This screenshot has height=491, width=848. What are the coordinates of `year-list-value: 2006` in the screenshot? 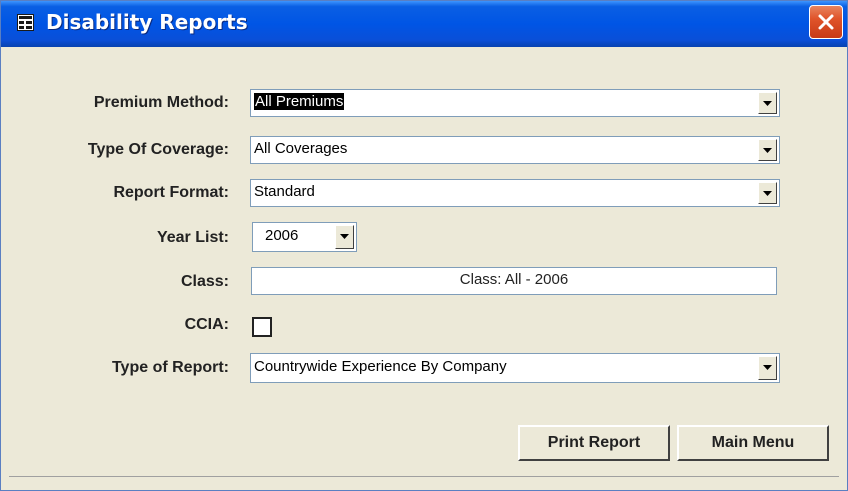 It's located at (282, 235).